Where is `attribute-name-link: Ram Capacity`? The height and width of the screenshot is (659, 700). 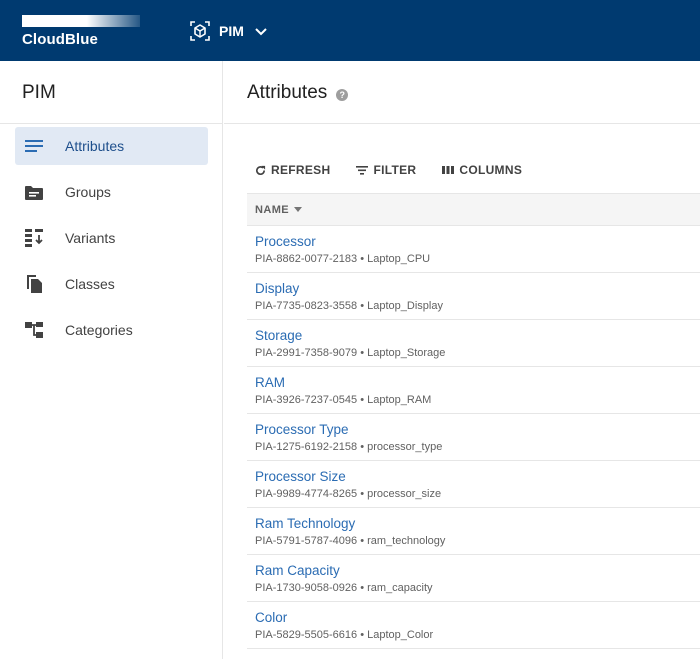 attribute-name-link: Ram Capacity is located at coordinates (477, 570).